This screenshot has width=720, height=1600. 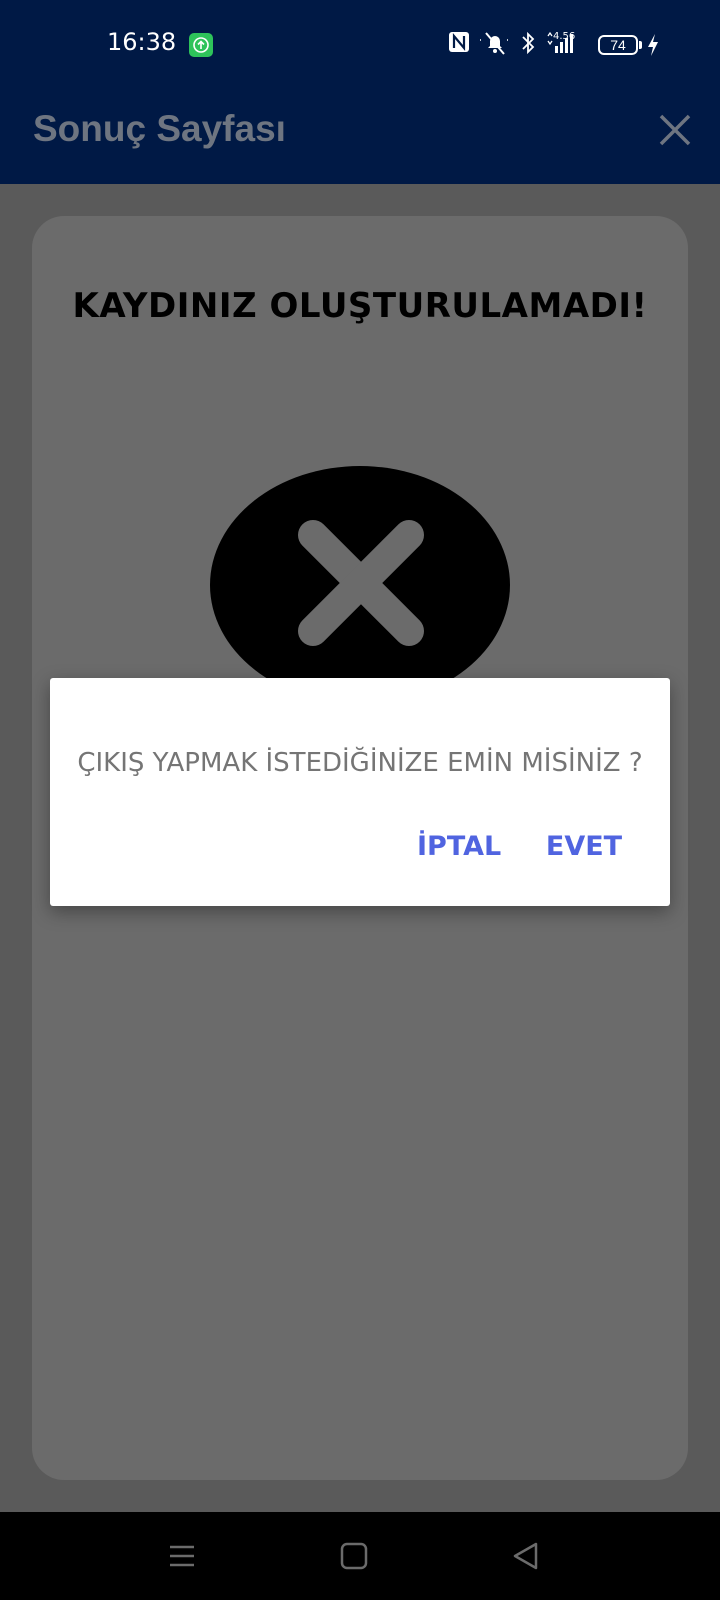 What do you see at coordinates (159, 128) in the screenshot?
I see `page-title: Sonuç Sayfası` at bounding box center [159, 128].